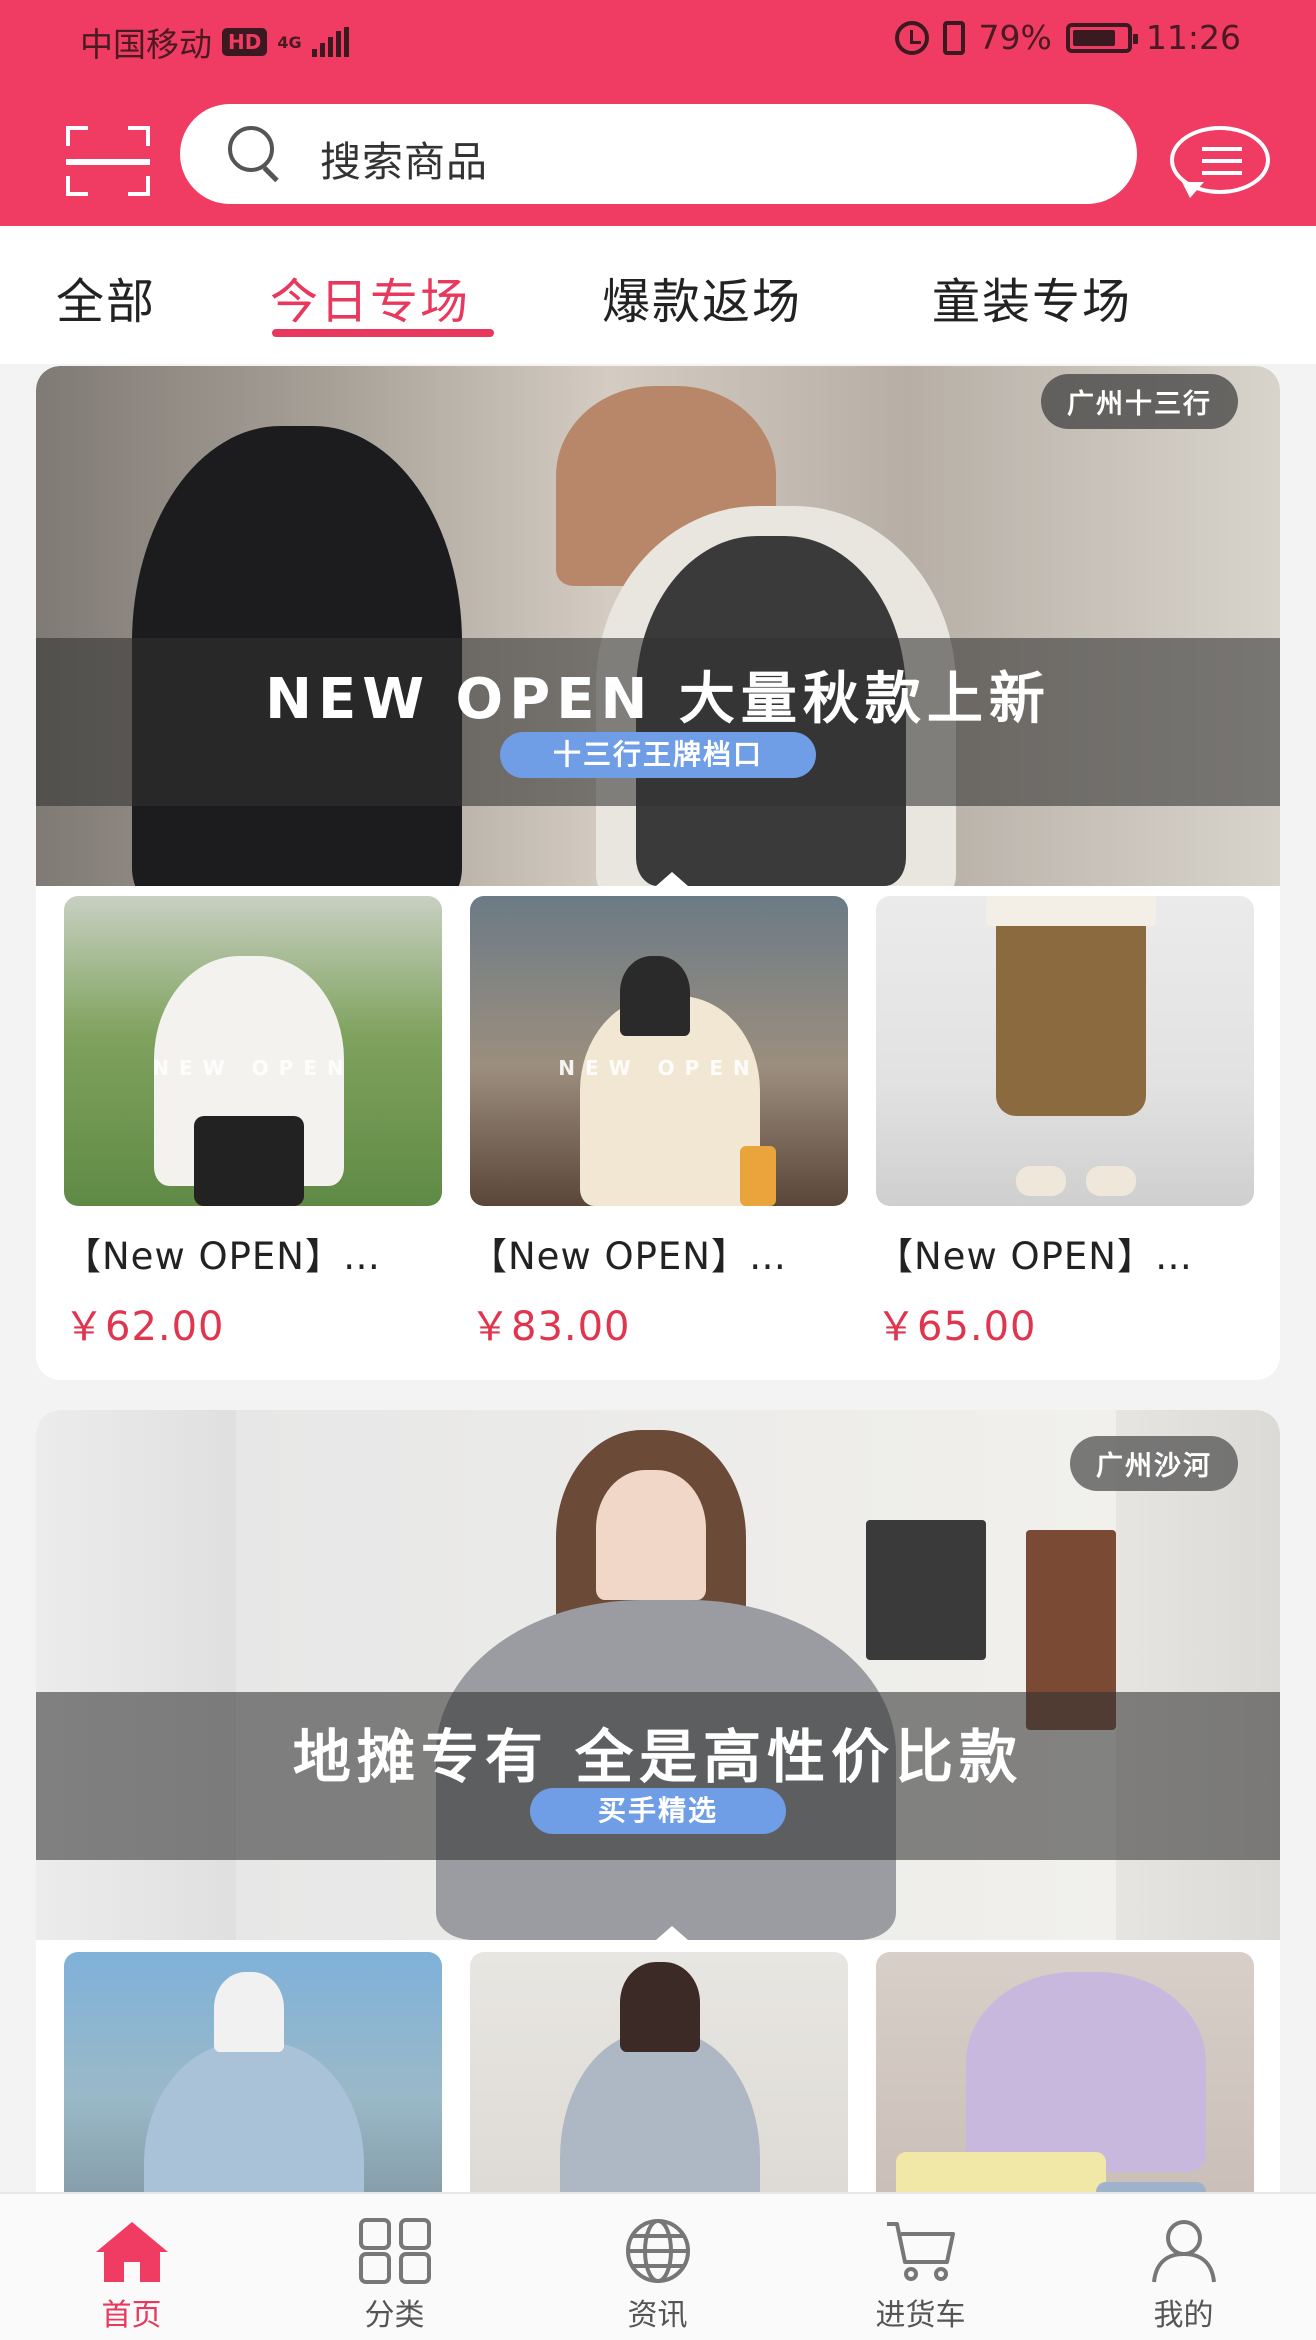  I want to click on product-price: ￥62.00, so click(144, 1327).